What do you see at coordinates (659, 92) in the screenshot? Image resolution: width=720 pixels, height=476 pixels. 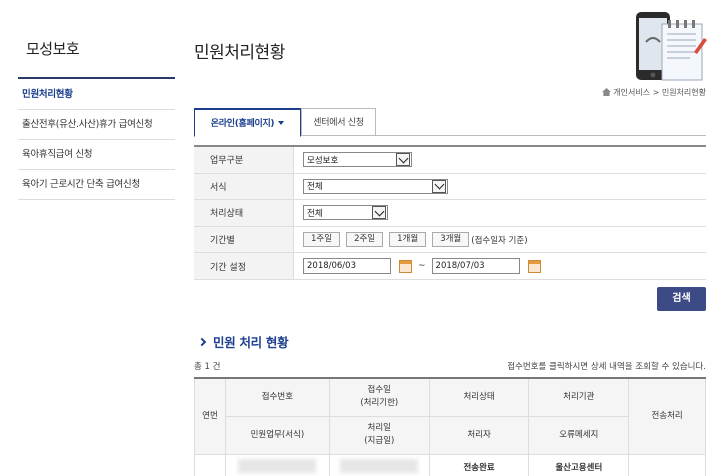 I see `breadcrumb-path: 개인서비스 > 민원처리현황` at bounding box center [659, 92].